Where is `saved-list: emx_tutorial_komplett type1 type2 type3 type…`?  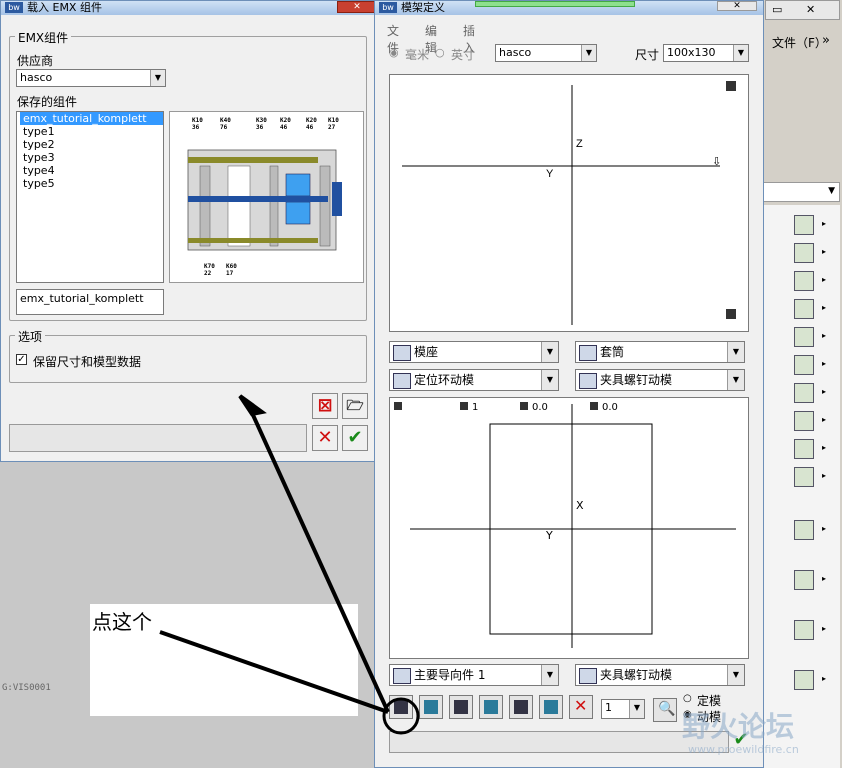 saved-list: emx_tutorial_komplett type1 type2 type3 type… is located at coordinates (90, 197).